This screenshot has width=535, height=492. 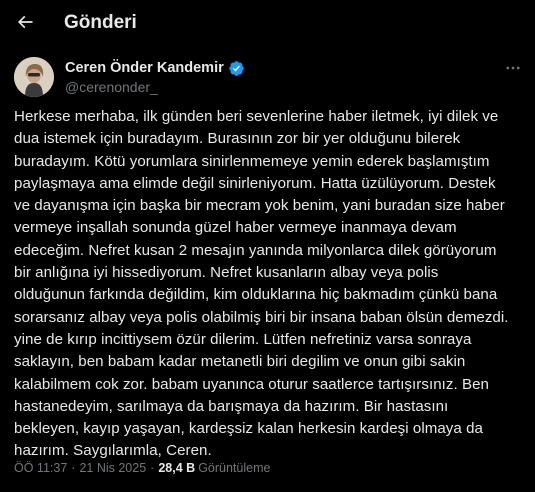 I want to click on author-name-row: Ceren Önder Kandemir, so click(x=155, y=68).